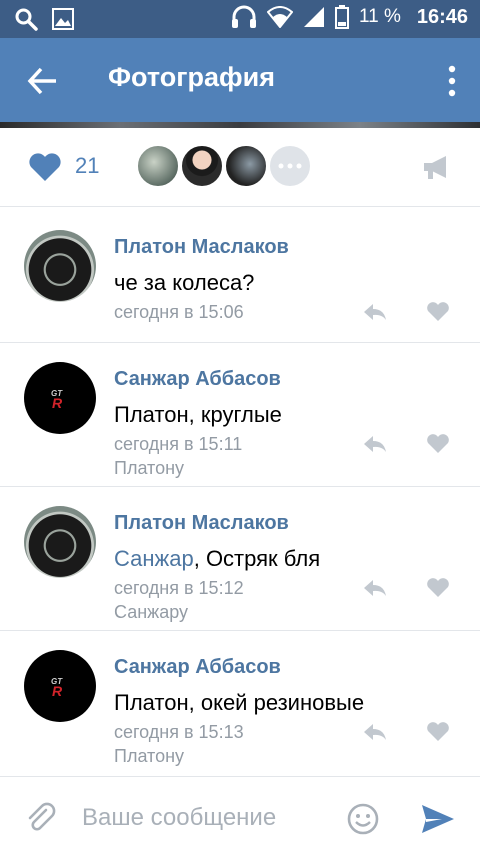  Describe the element at coordinates (43, 81) in the screenshot. I see `back-arrow-icon` at that location.